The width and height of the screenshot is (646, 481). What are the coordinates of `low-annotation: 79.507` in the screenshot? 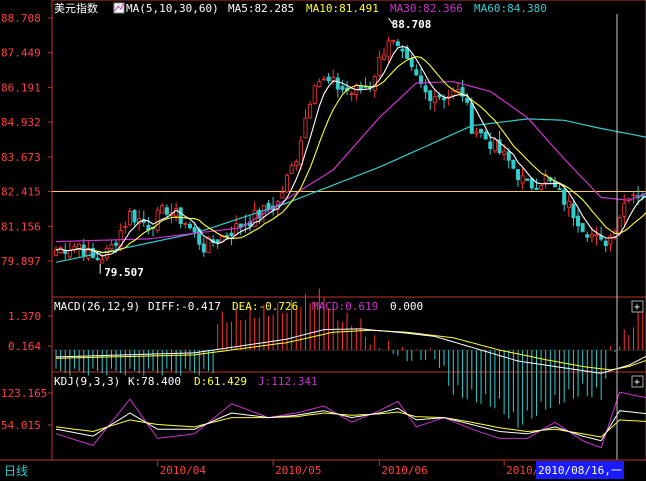 It's located at (121, 271).